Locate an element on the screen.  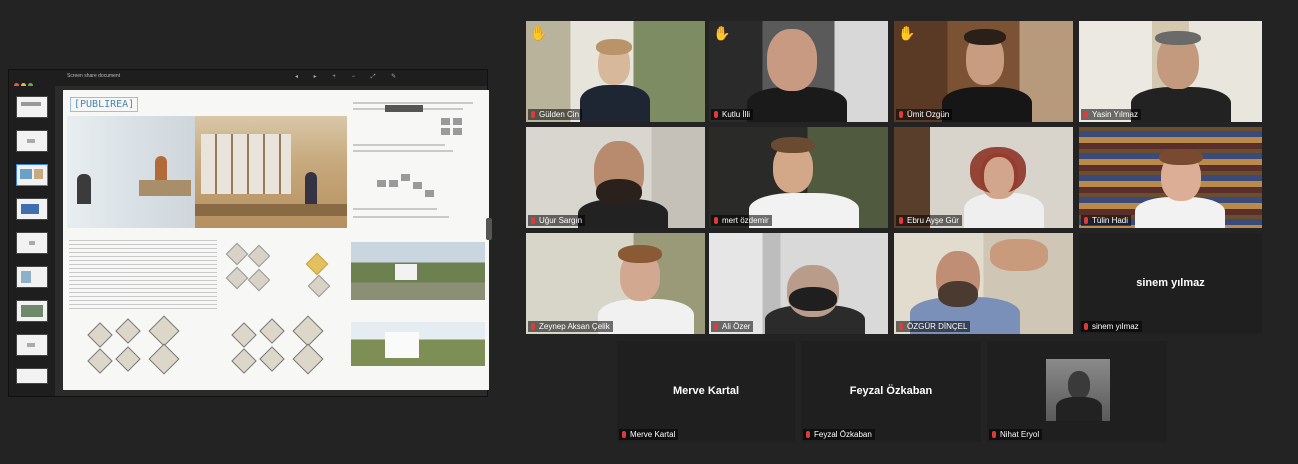
participant-name: Ebru Ayşe Gür is located at coordinates (929, 220).